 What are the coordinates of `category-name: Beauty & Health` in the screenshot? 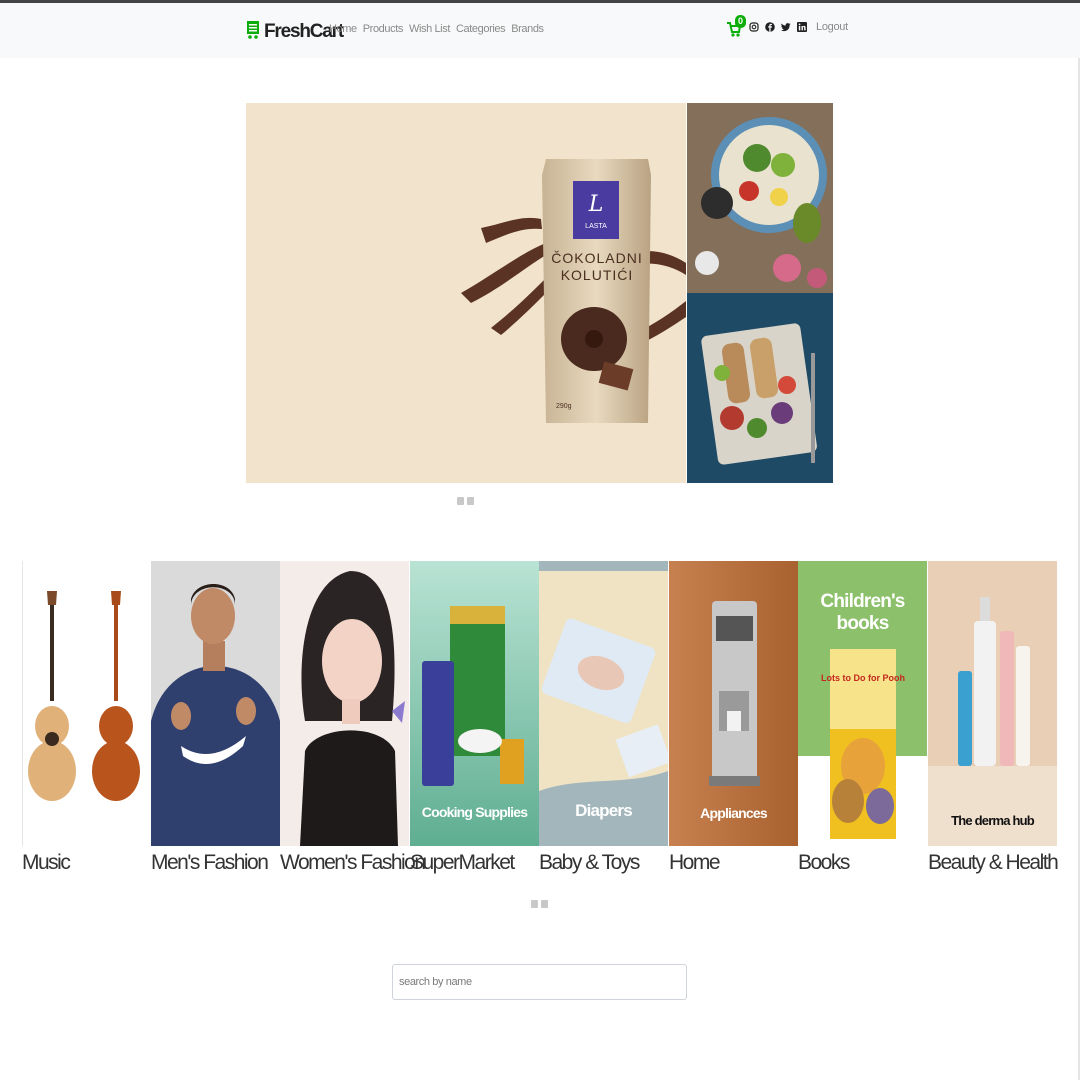 It's located at (993, 862).